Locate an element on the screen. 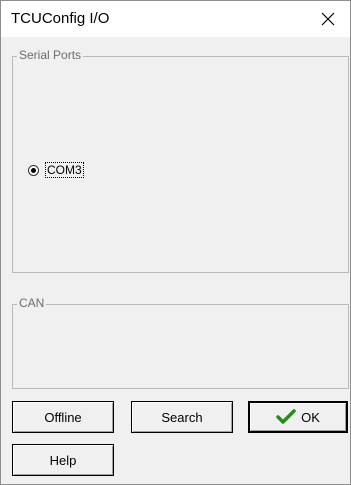 The width and height of the screenshot is (351, 485). port-radio-com3: COM3 is located at coordinates (56, 170).